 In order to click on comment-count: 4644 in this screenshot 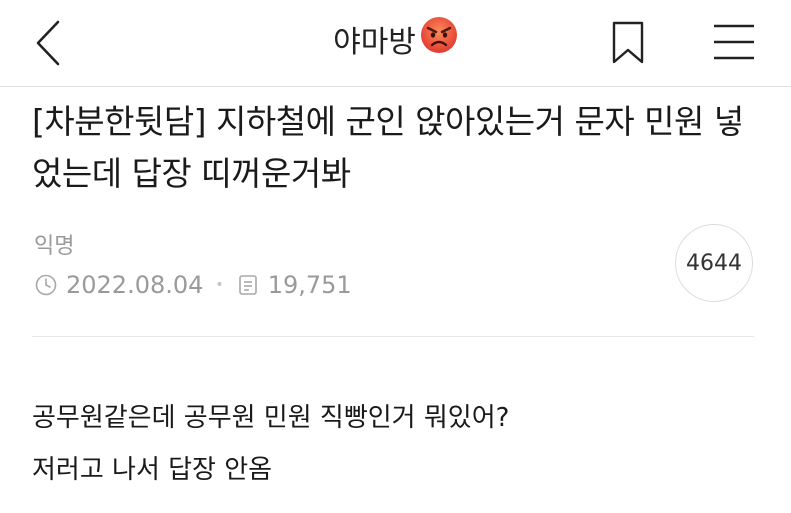, I will do `click(714, 263)`.